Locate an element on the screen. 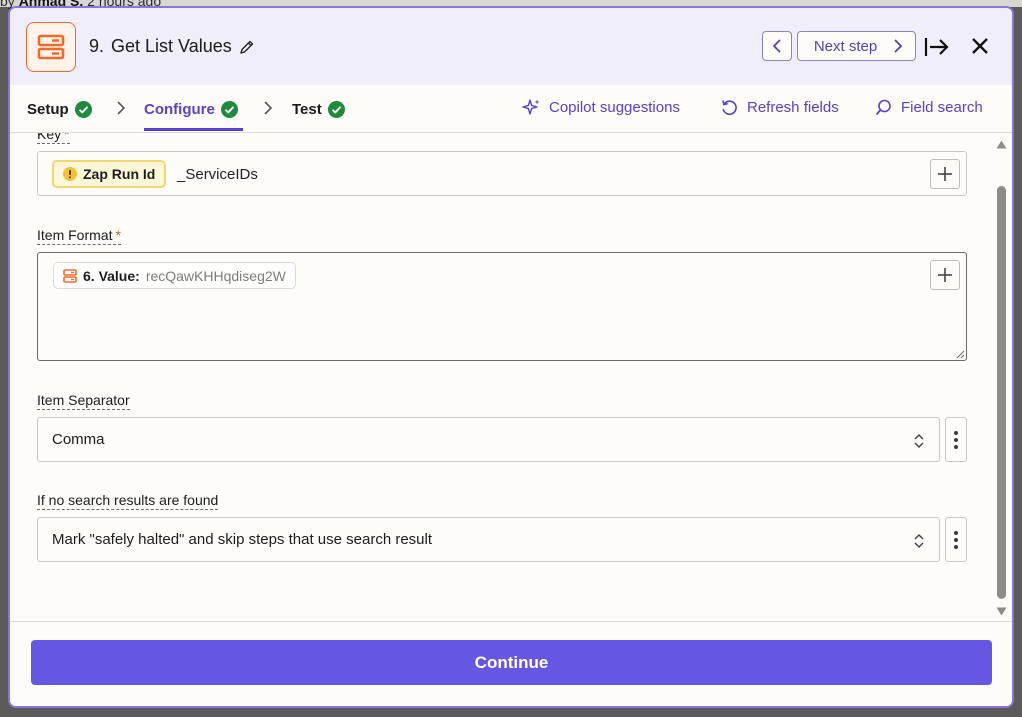 The height and width of the screenshot is (717, 1022). search-icon is located at coordinates (883, 107).